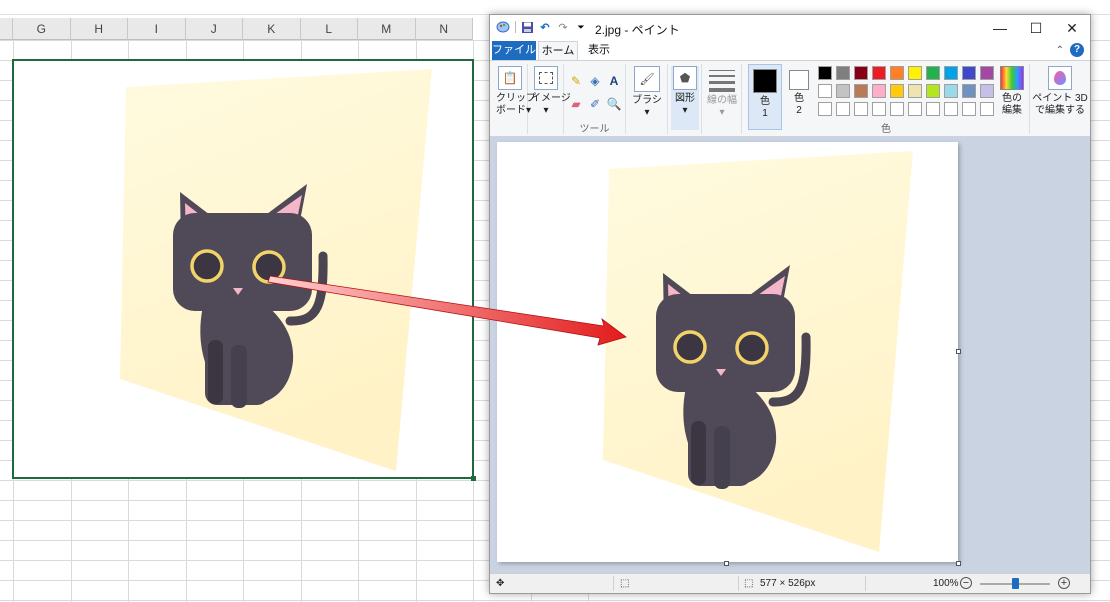  I want to click on clipboard-label-1: クリップ, so click(516, 98).